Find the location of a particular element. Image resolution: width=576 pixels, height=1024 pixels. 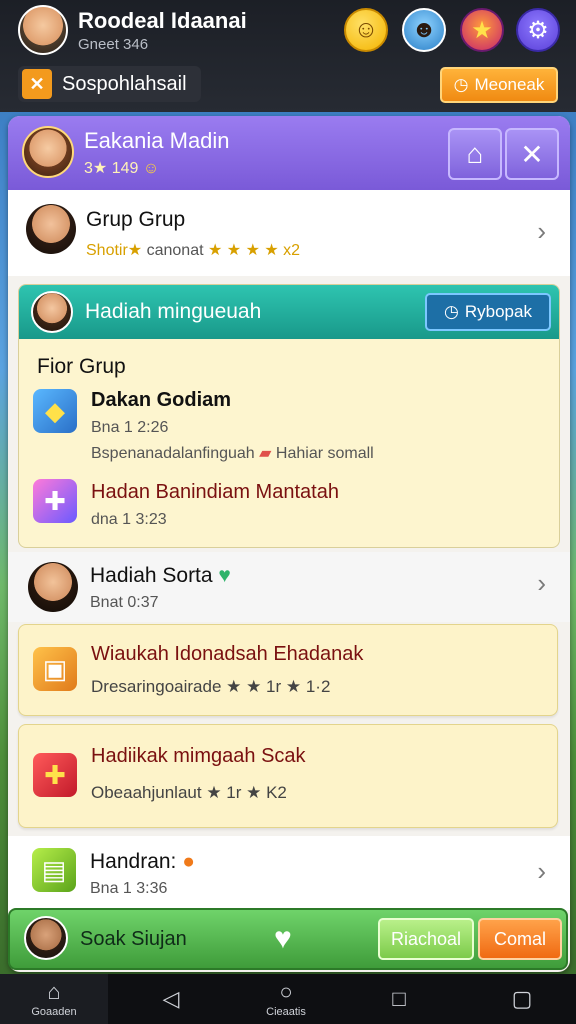

nav-bar: ⌂ Goaaden ◁ ○ Cieaatis □ ▢ is located at coordinates (288, 999).